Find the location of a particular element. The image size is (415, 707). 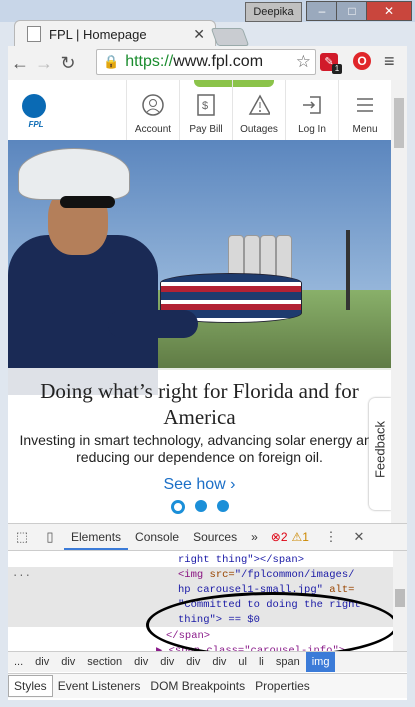

feedback-label: Feedback is located at coordinates (380, 449).